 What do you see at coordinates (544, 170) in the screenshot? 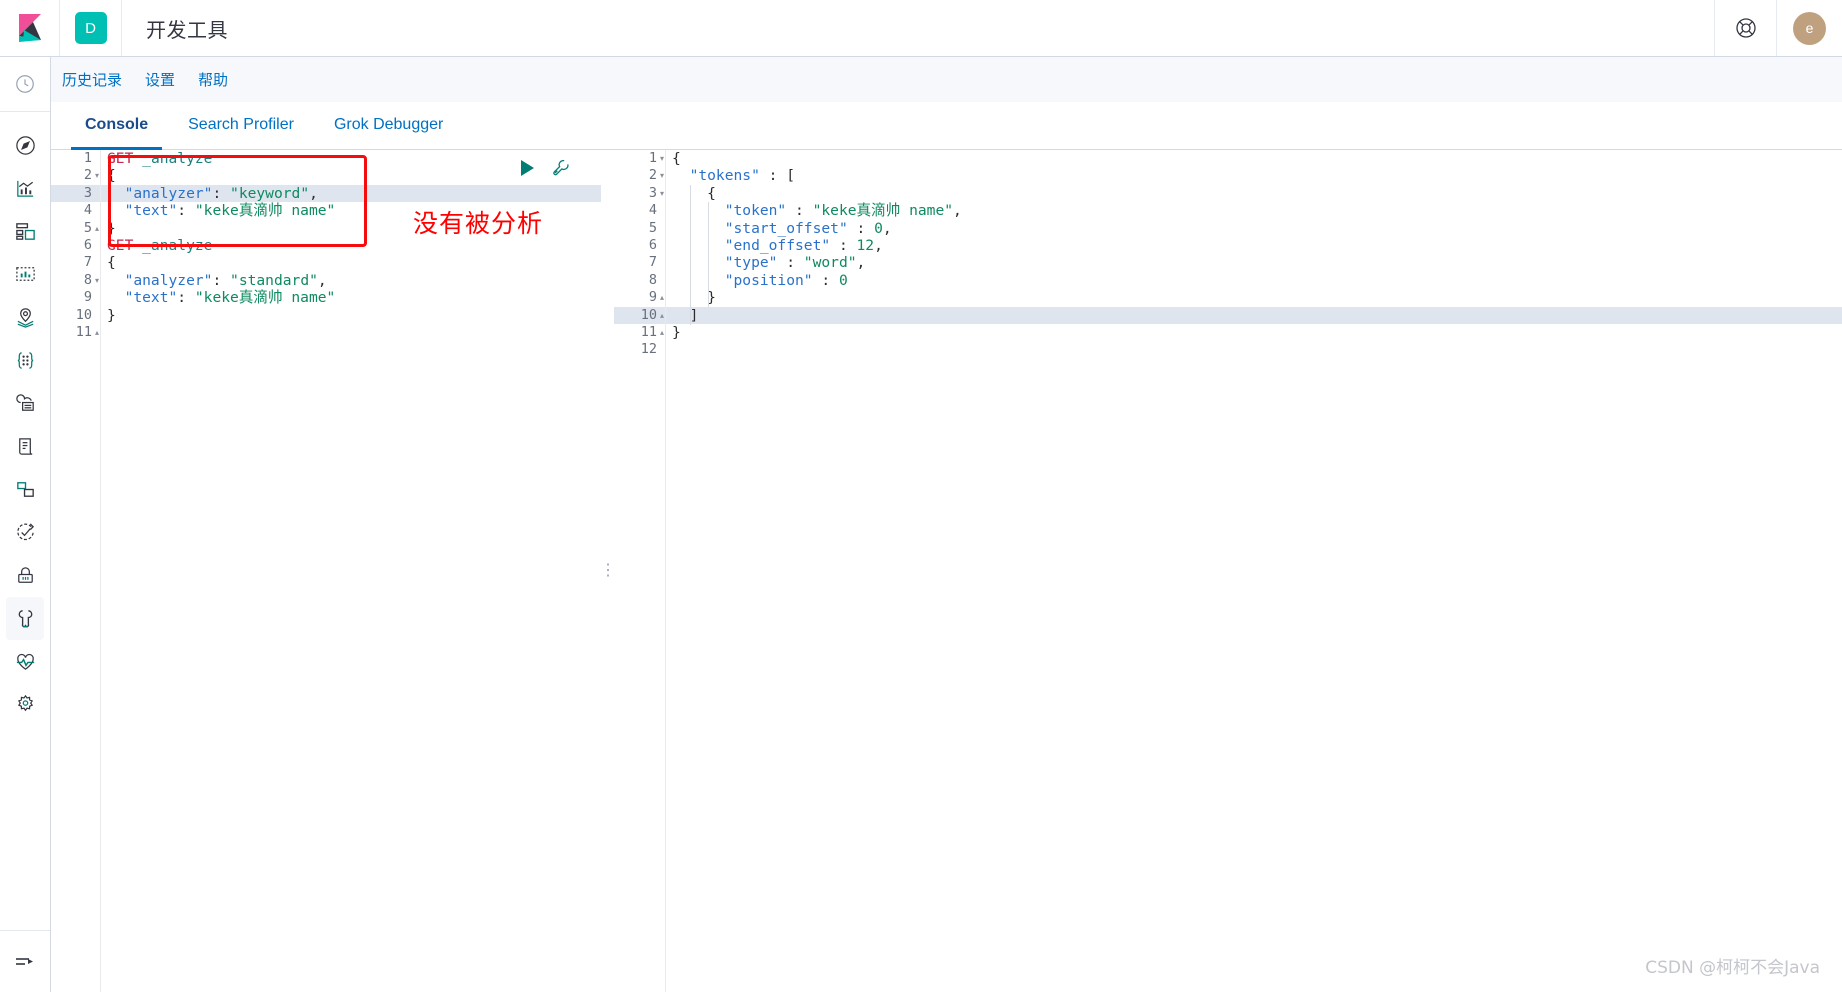
I see `request-actions` at bounding box center [544, 170].